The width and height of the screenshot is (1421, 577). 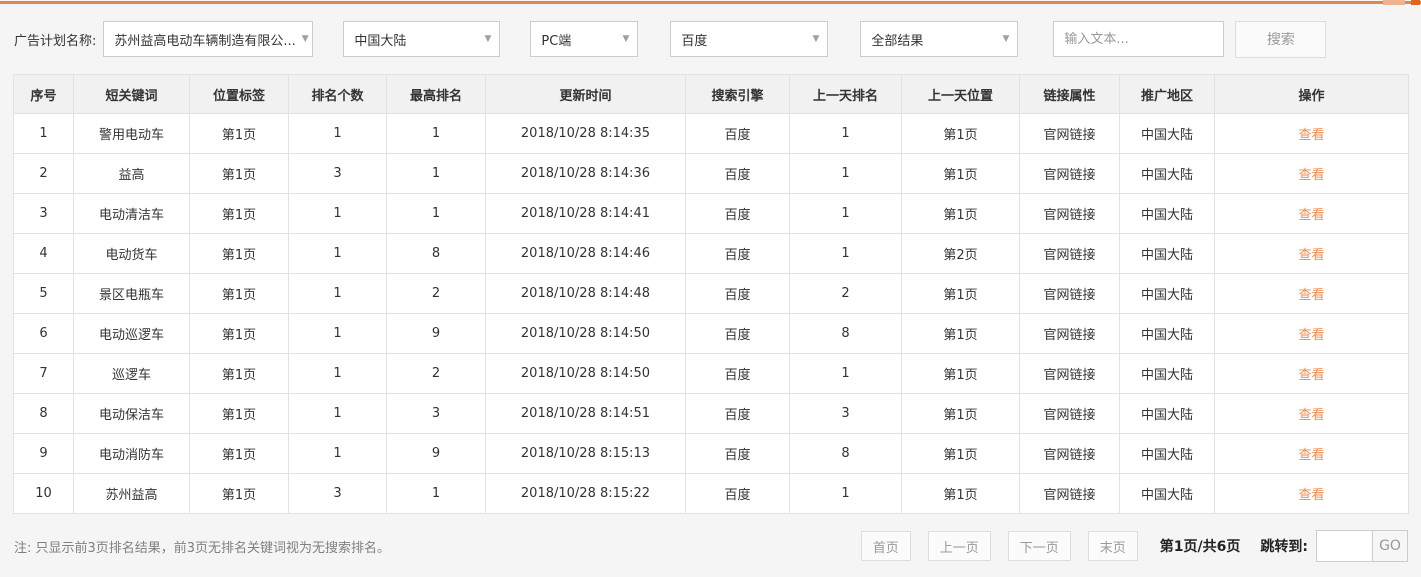 What do you see at coordinates (939, 39) in the screenshot?
I see `result-type-select: 全部结果 ▼` at bounding box center [939, 39].